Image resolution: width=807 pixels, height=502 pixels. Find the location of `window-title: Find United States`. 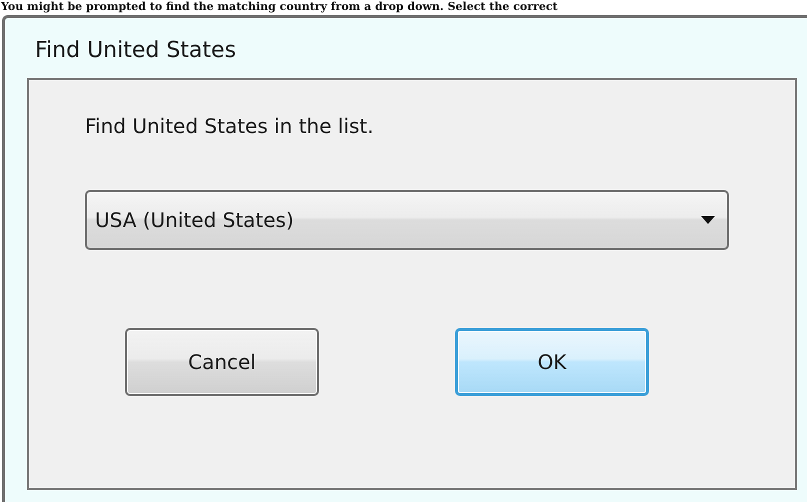

window-title: Find United States is located at coordinates (136, 51).